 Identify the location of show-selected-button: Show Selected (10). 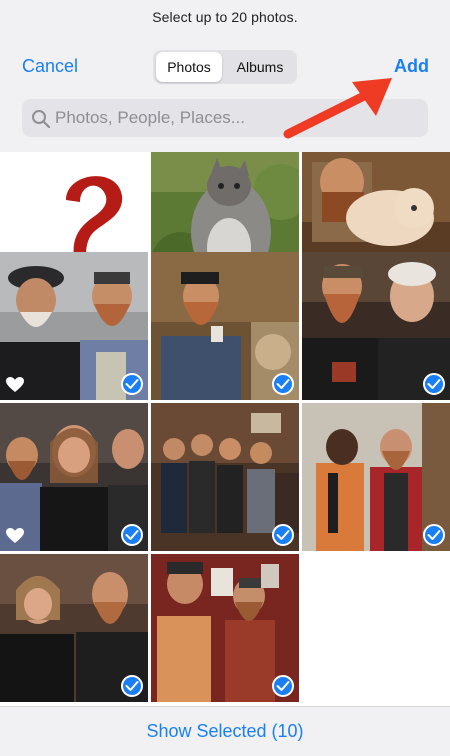
(225, 731).